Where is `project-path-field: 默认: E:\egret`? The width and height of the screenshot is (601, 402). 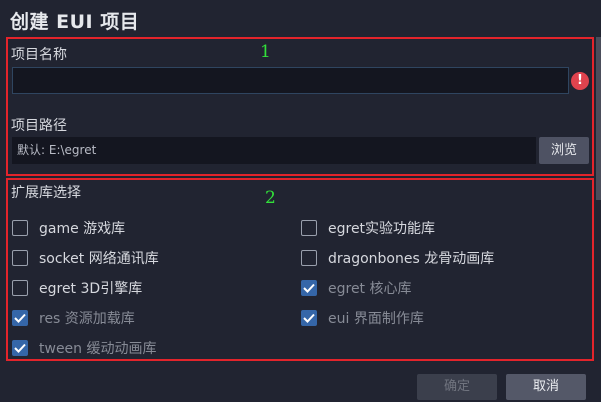 project-path-field: 默认: E:\egret is located at coordinates (274, 150).